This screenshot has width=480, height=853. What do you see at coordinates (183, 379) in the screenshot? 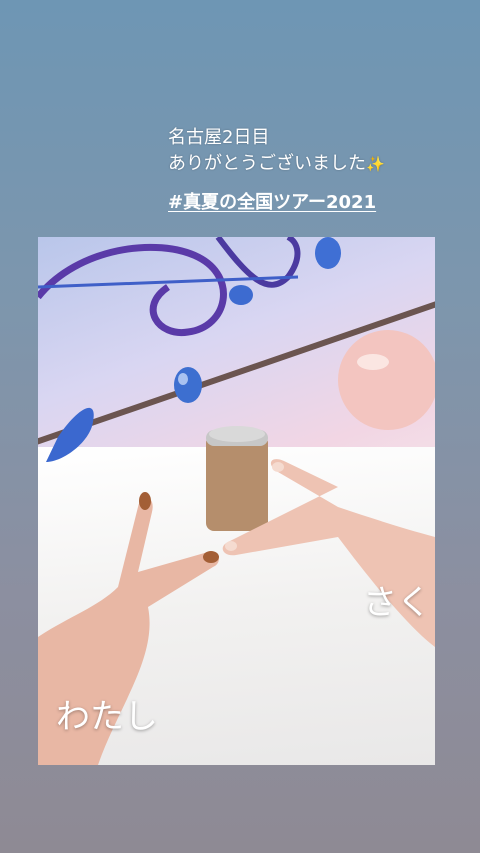
I see `blue-bubble-shine` at bounding box center [183, 379].